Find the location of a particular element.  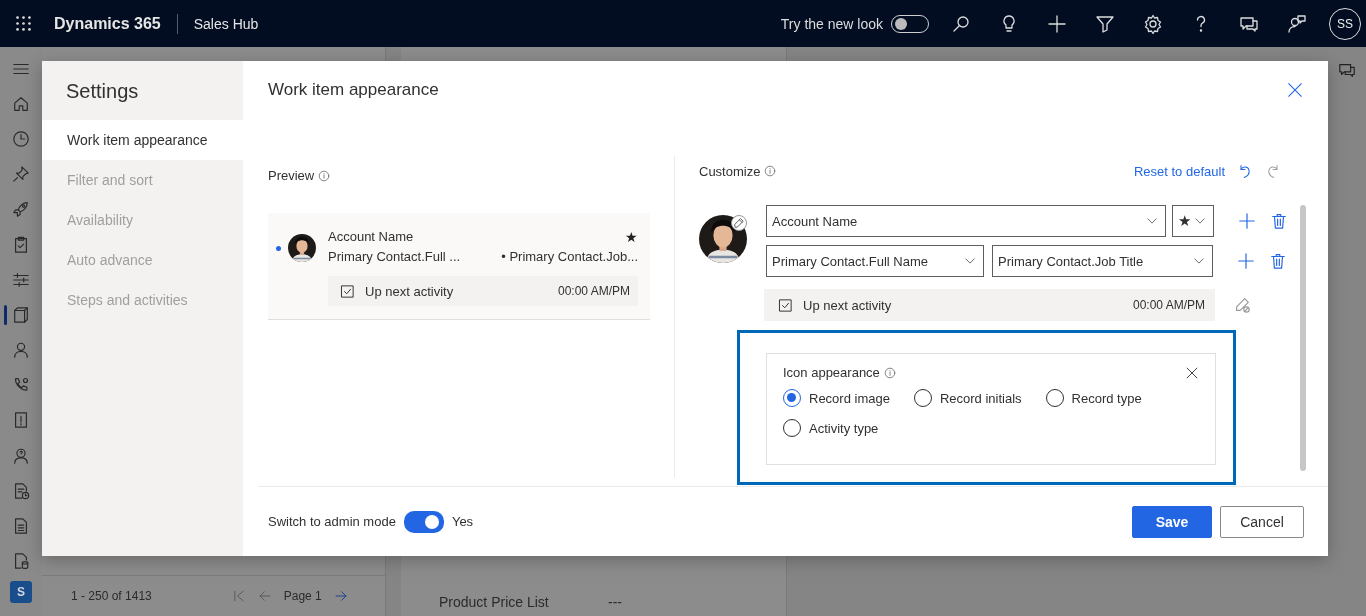

edit-off-icon is located at coordinates (1242, 305).